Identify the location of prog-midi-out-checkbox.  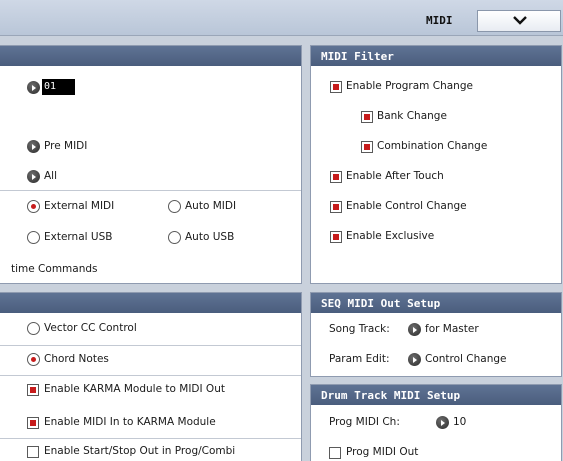
(335, 453).